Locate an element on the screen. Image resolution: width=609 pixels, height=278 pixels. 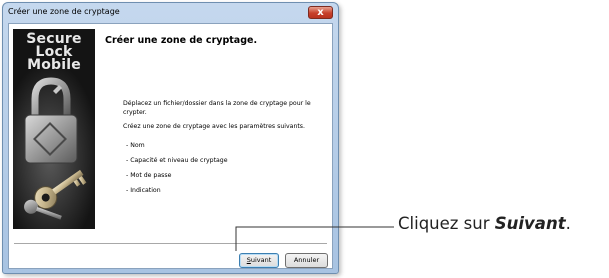
callout-emphasis: Suivant is located at coordinates (530, 223).